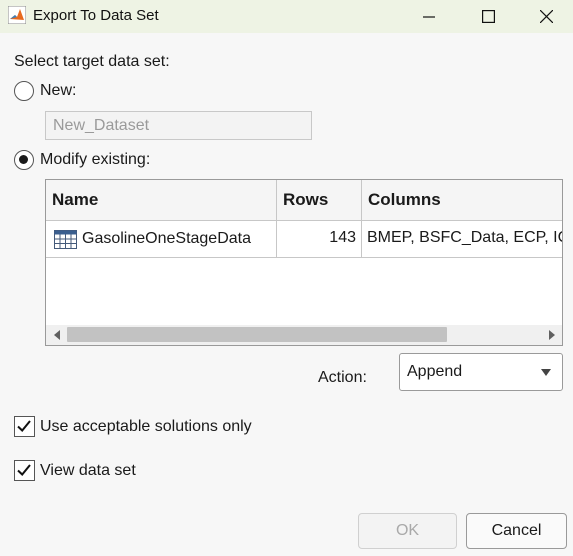  What do you see at coordinates (286, 16) in the screenshot?
I see `title-bar: Export To Data Set` at bounding box center [286, 16].